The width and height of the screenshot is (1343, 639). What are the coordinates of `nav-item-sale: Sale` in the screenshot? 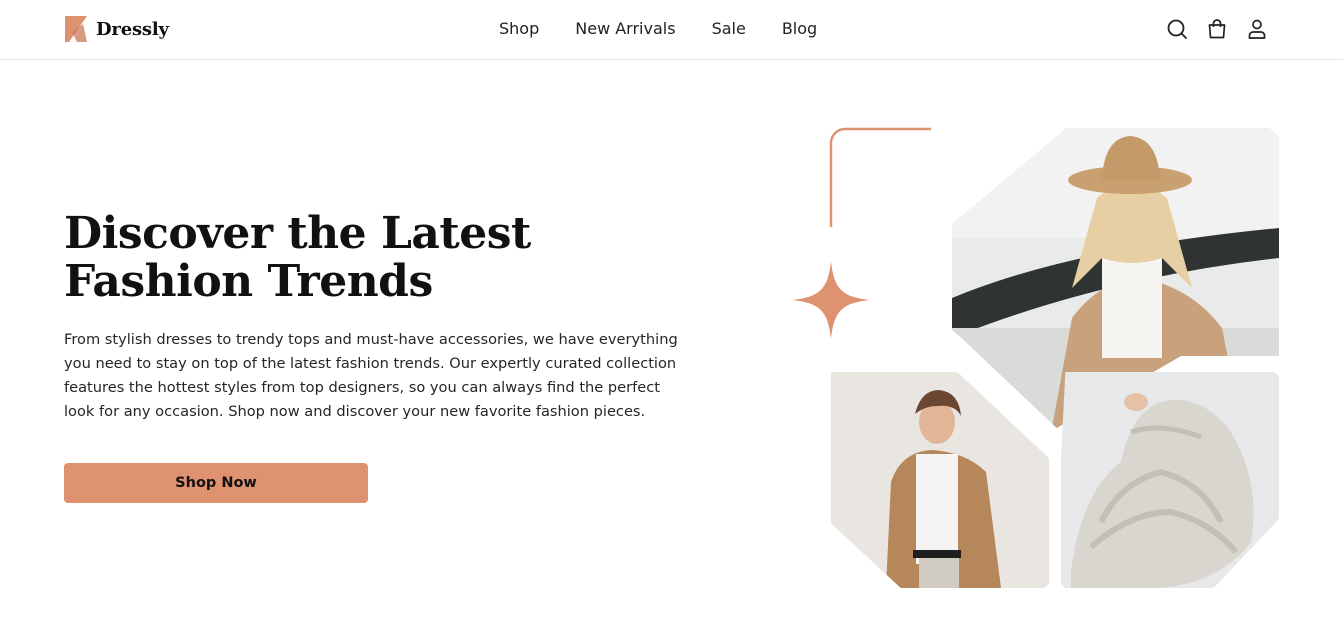 It's located at (729, 28).